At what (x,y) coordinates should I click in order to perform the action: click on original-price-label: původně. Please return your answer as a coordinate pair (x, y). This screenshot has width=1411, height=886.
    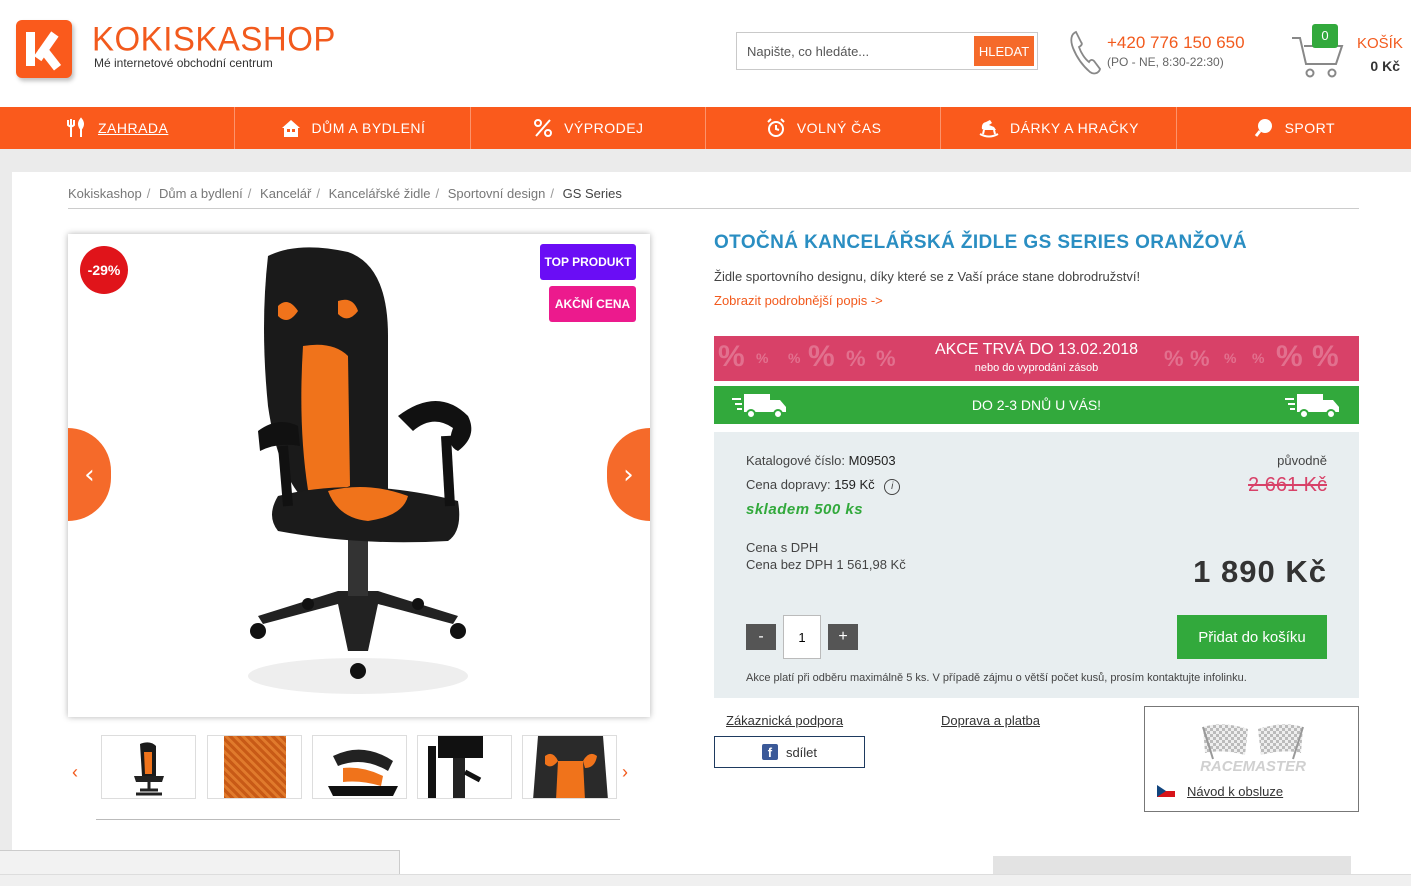
    Looking at the image, I should click on (1302, 460).